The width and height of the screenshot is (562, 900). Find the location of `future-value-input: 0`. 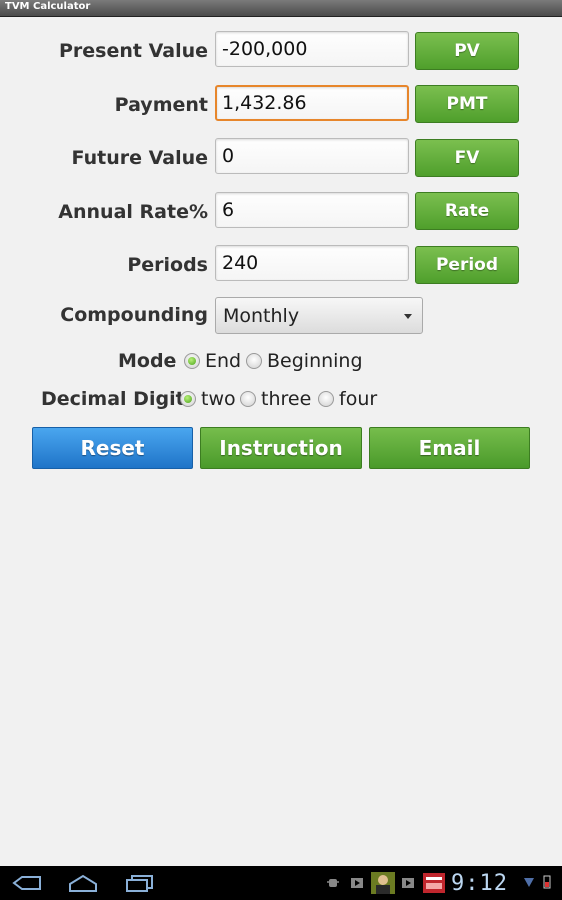

future-value-input: 0 is located at coordinates (312, 156).